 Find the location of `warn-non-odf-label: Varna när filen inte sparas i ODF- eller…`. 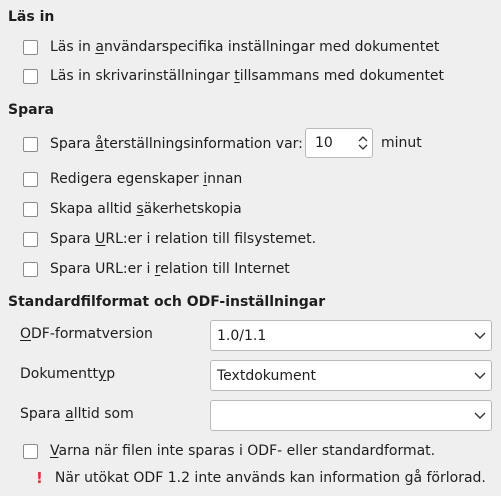

warn-non-odf-label: Varna när filen inte sparas i ODF- eller… is located at coordinates (243, 451).